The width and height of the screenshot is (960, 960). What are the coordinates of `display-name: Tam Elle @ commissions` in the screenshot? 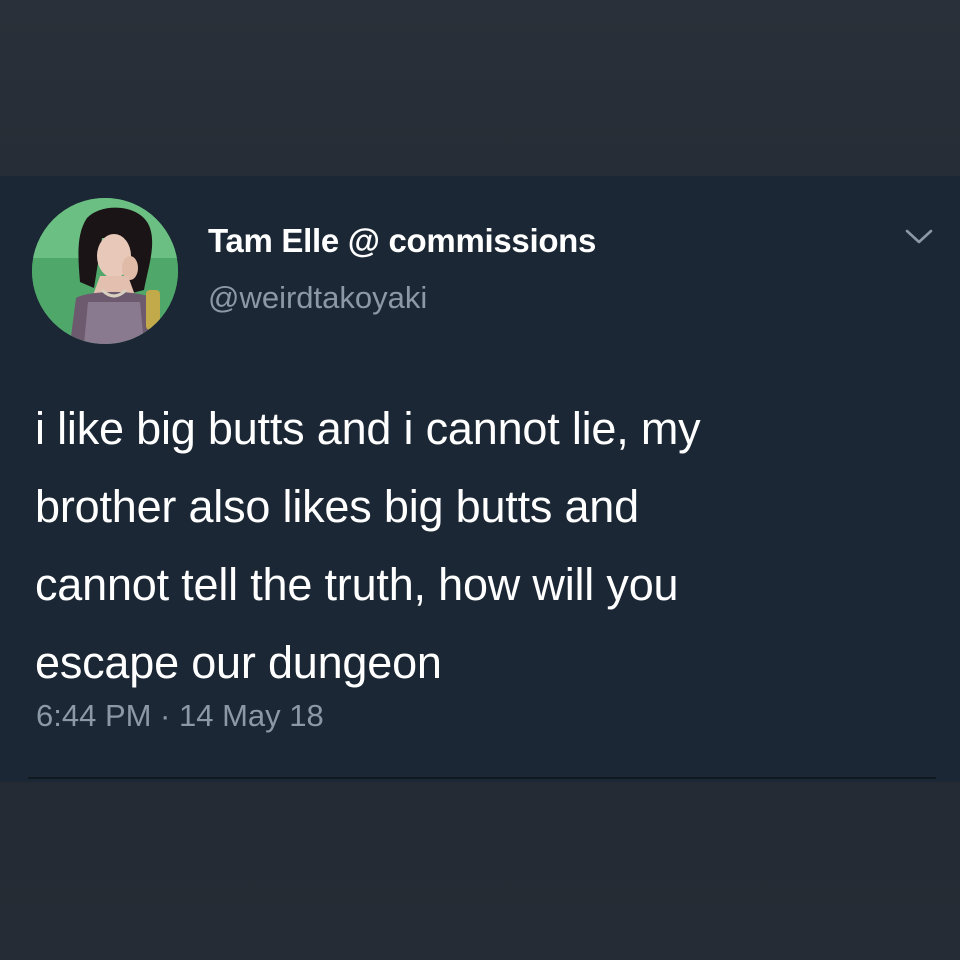 It's located at (402, 241).